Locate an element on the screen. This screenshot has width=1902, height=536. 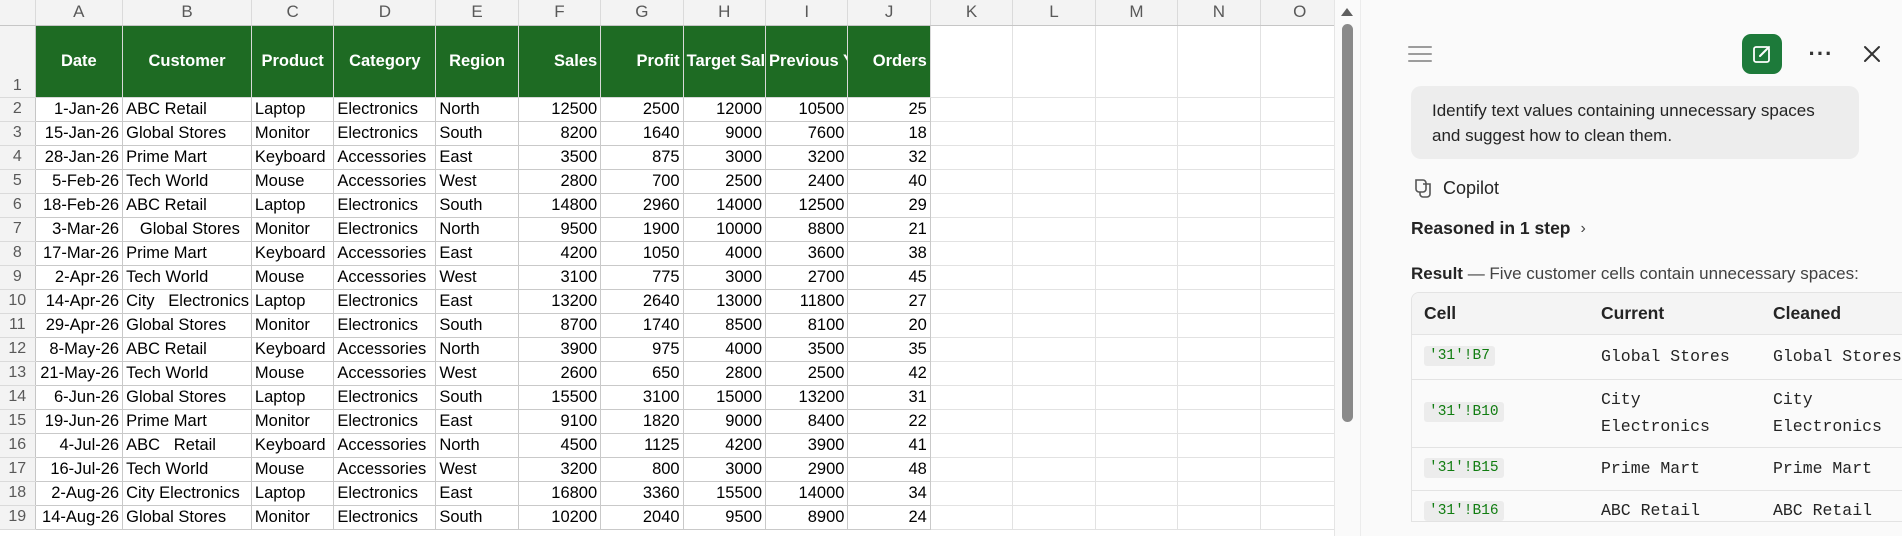
cell-ref: '31'!B15 is located at coordinates (1506, 468).